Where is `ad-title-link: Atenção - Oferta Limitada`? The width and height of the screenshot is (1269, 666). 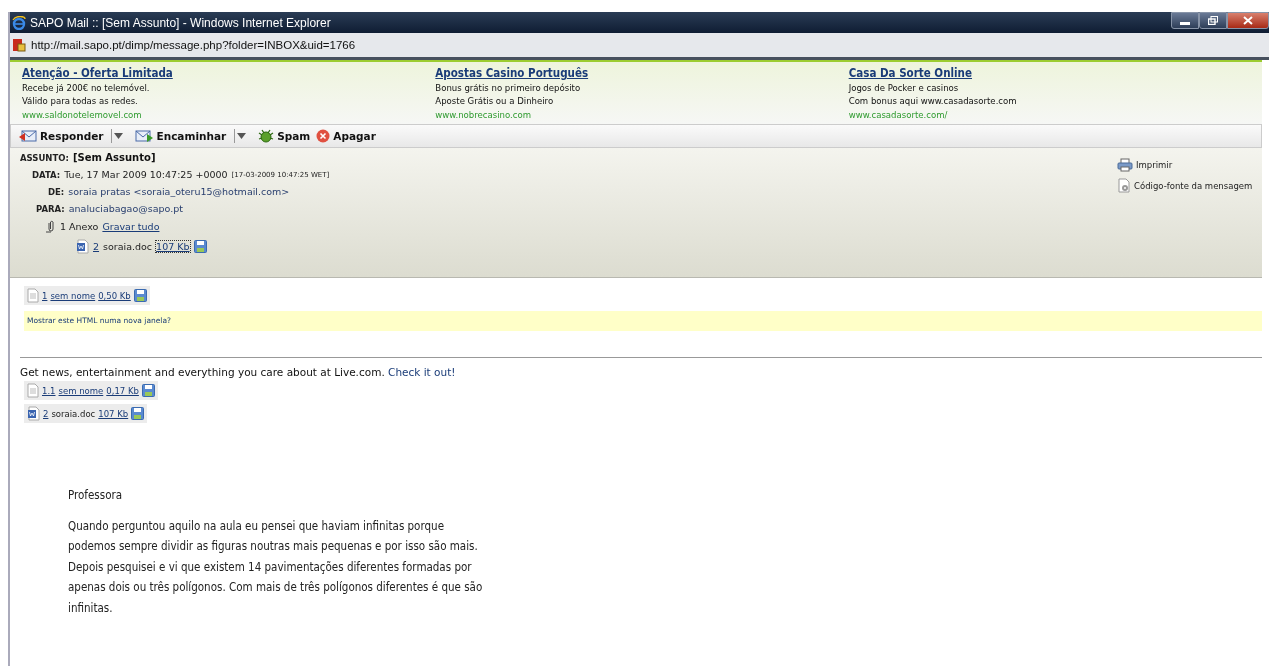 ad-title-link: Atenção - Oferta Limitada is located at coordinates (97, 74).